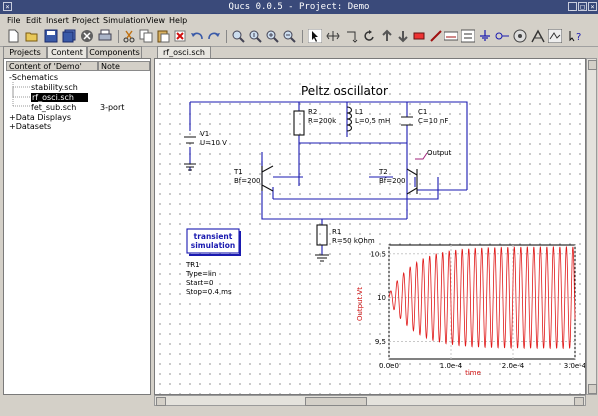  I want to click on x-tick-label: 2.0e-4, so click(513, 366).